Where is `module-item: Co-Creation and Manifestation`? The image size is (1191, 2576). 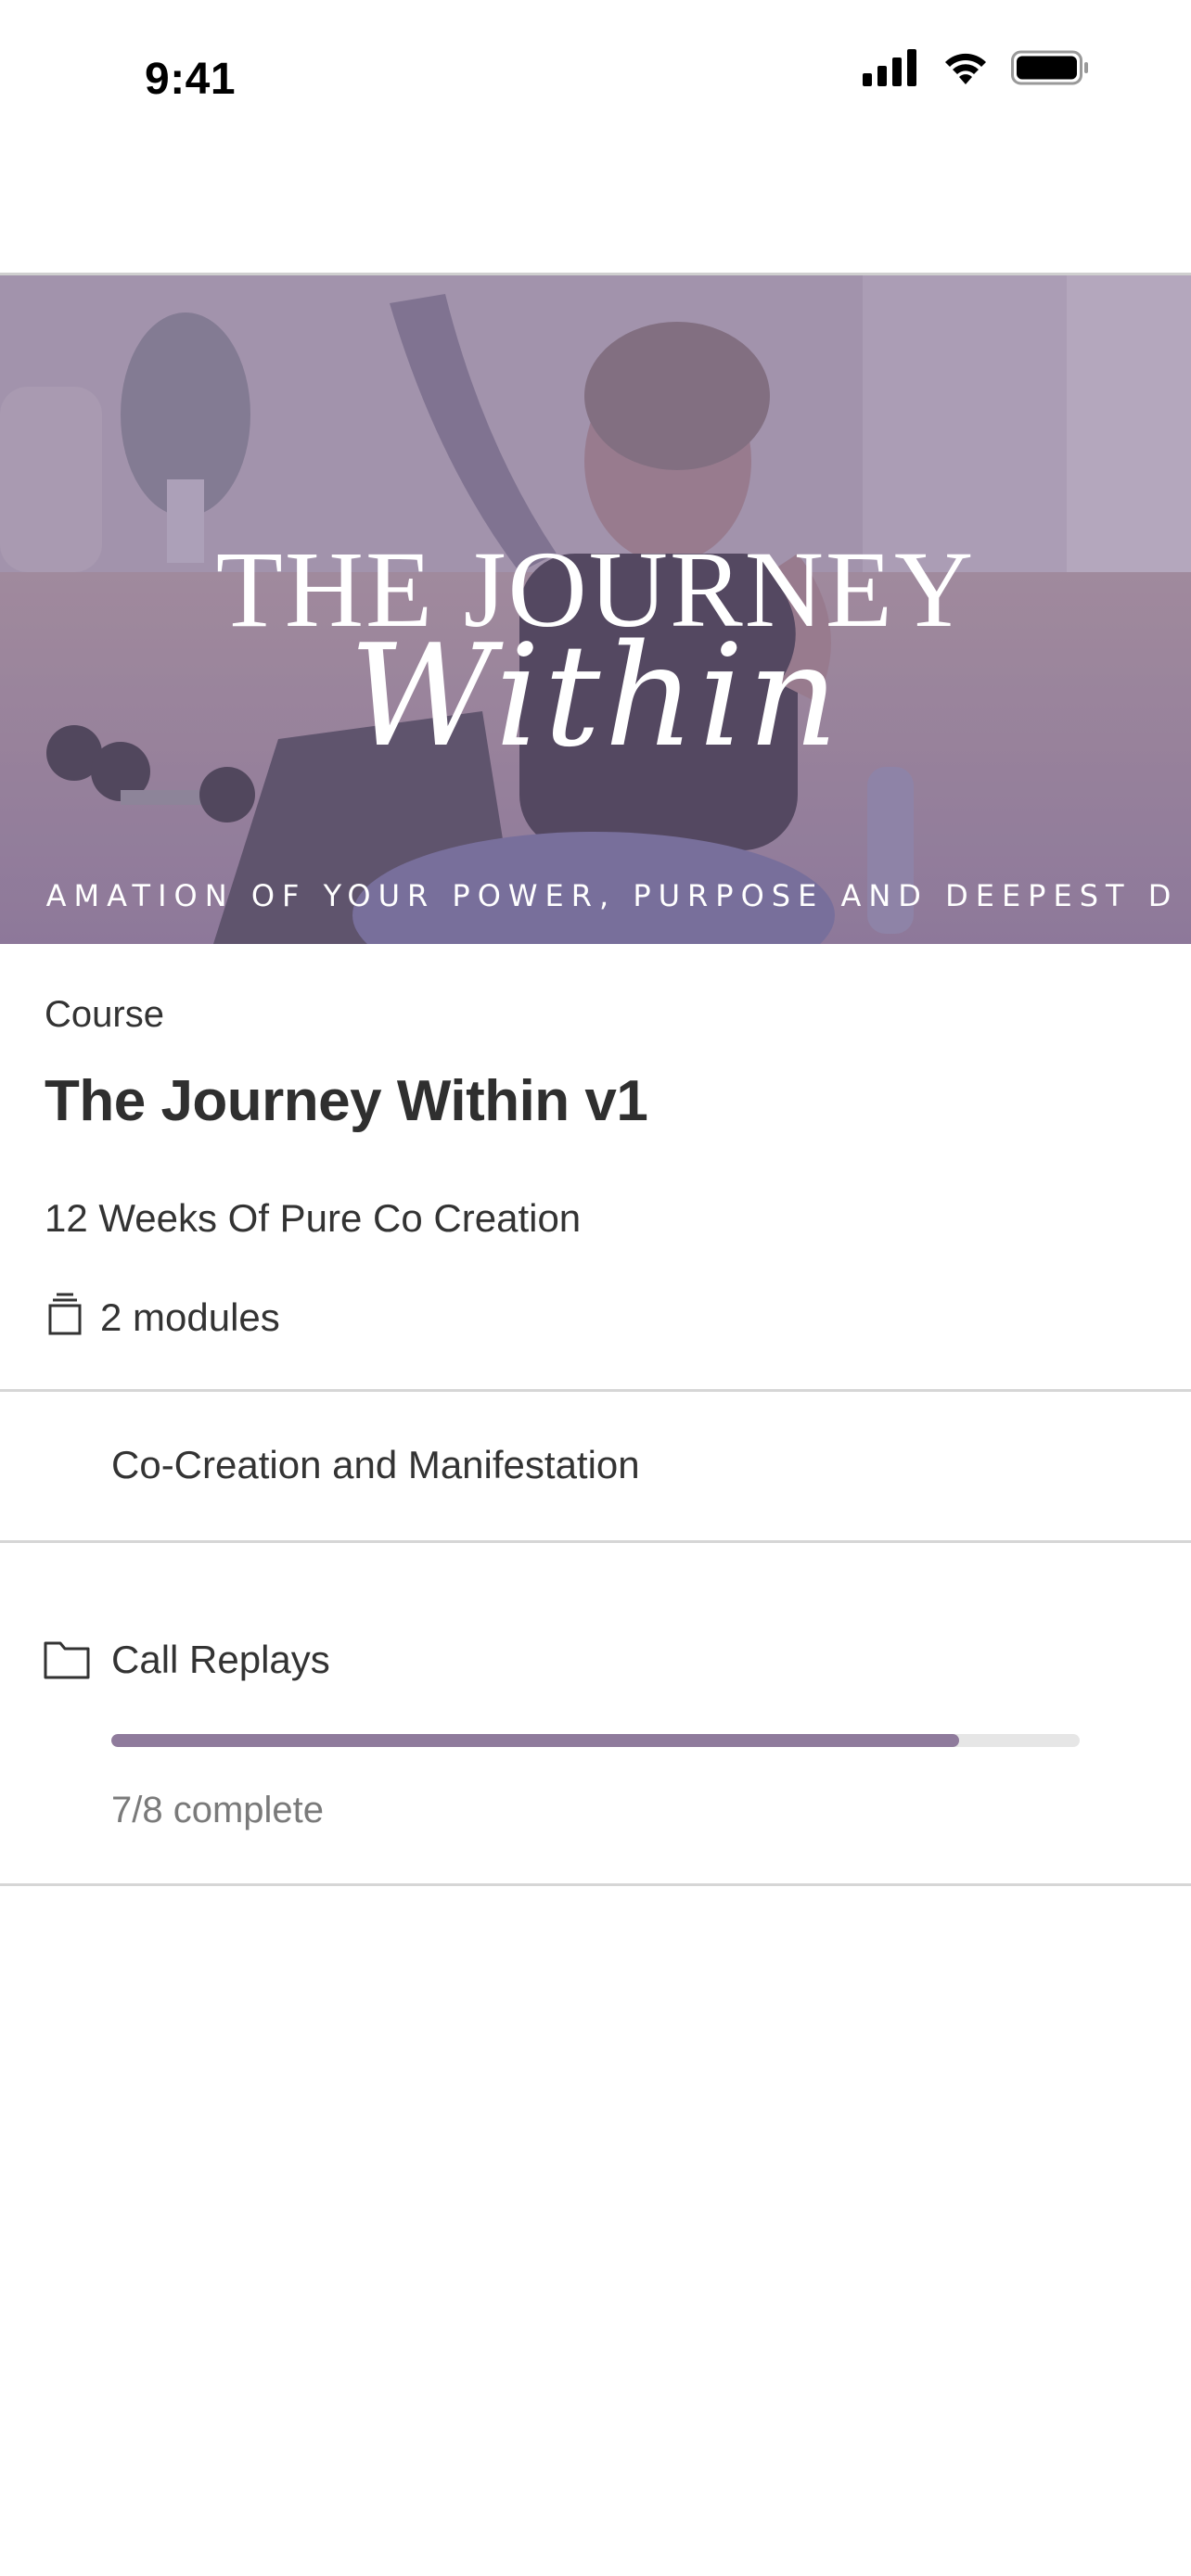 module-item: Co-Creation and Manifestation is located at coordinates (595, 1466).